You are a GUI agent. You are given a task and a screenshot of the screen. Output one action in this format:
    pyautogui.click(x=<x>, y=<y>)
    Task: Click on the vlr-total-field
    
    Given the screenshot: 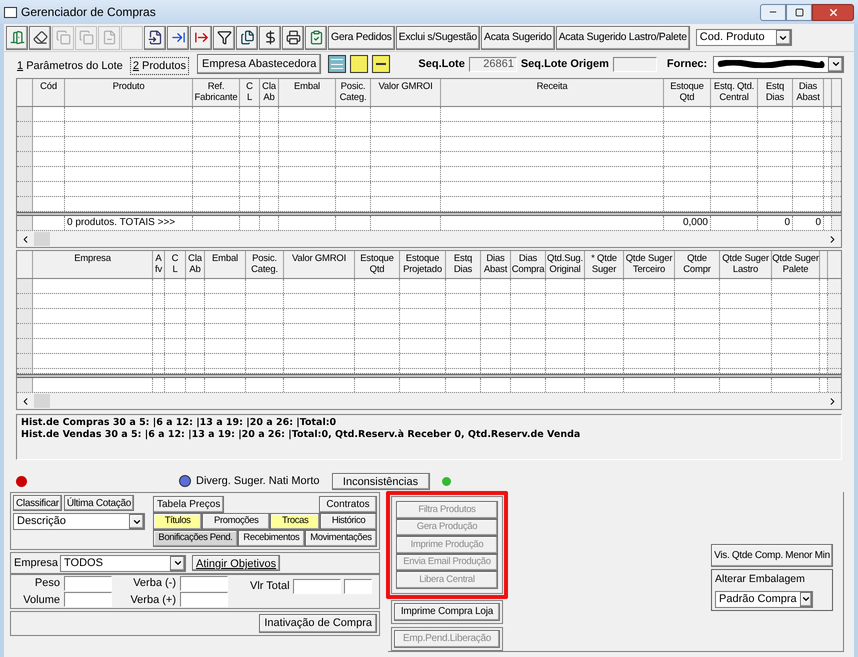 What is the action you would take?
    pyautogui.click(x=316, y=586)
    